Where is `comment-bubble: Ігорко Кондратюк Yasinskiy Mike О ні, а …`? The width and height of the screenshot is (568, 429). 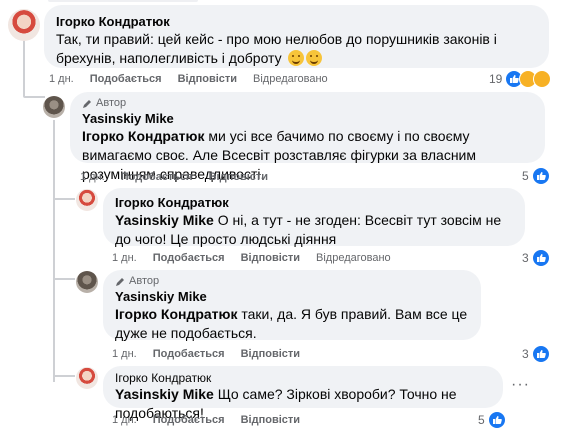
comment-bubble: Ігорко Кондратюк Yasinskiy Mike О ні, а … is located at coordinates (314, 217).